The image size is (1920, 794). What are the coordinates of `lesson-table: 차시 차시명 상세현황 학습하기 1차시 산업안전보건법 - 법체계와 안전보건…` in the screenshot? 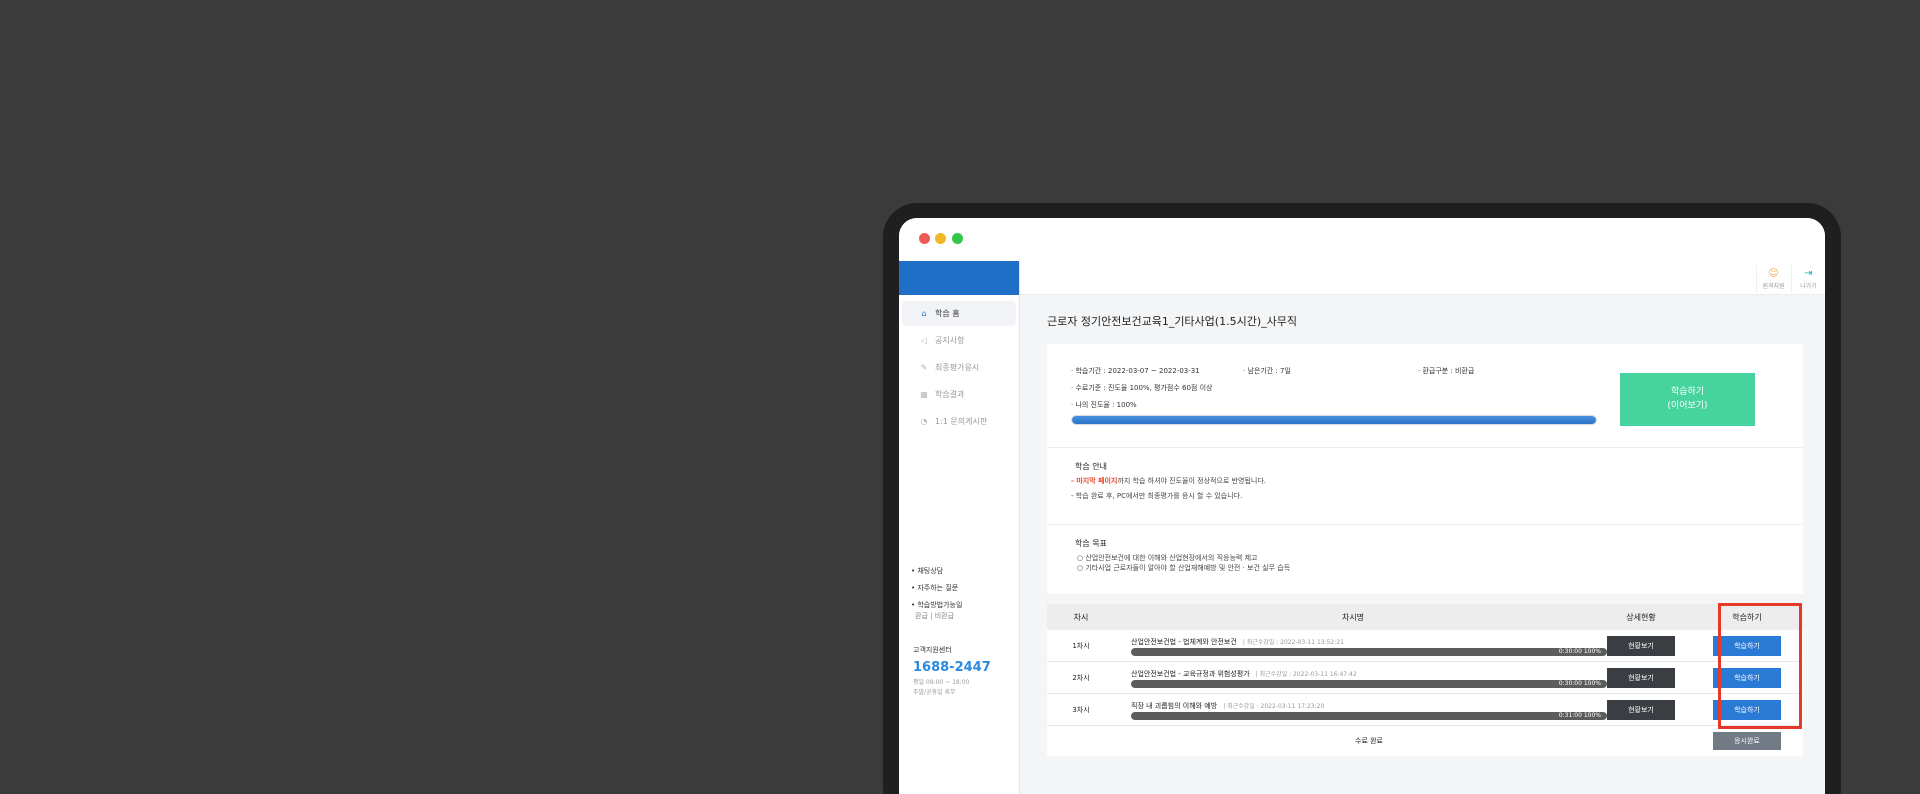 It's located at (1425, 680).